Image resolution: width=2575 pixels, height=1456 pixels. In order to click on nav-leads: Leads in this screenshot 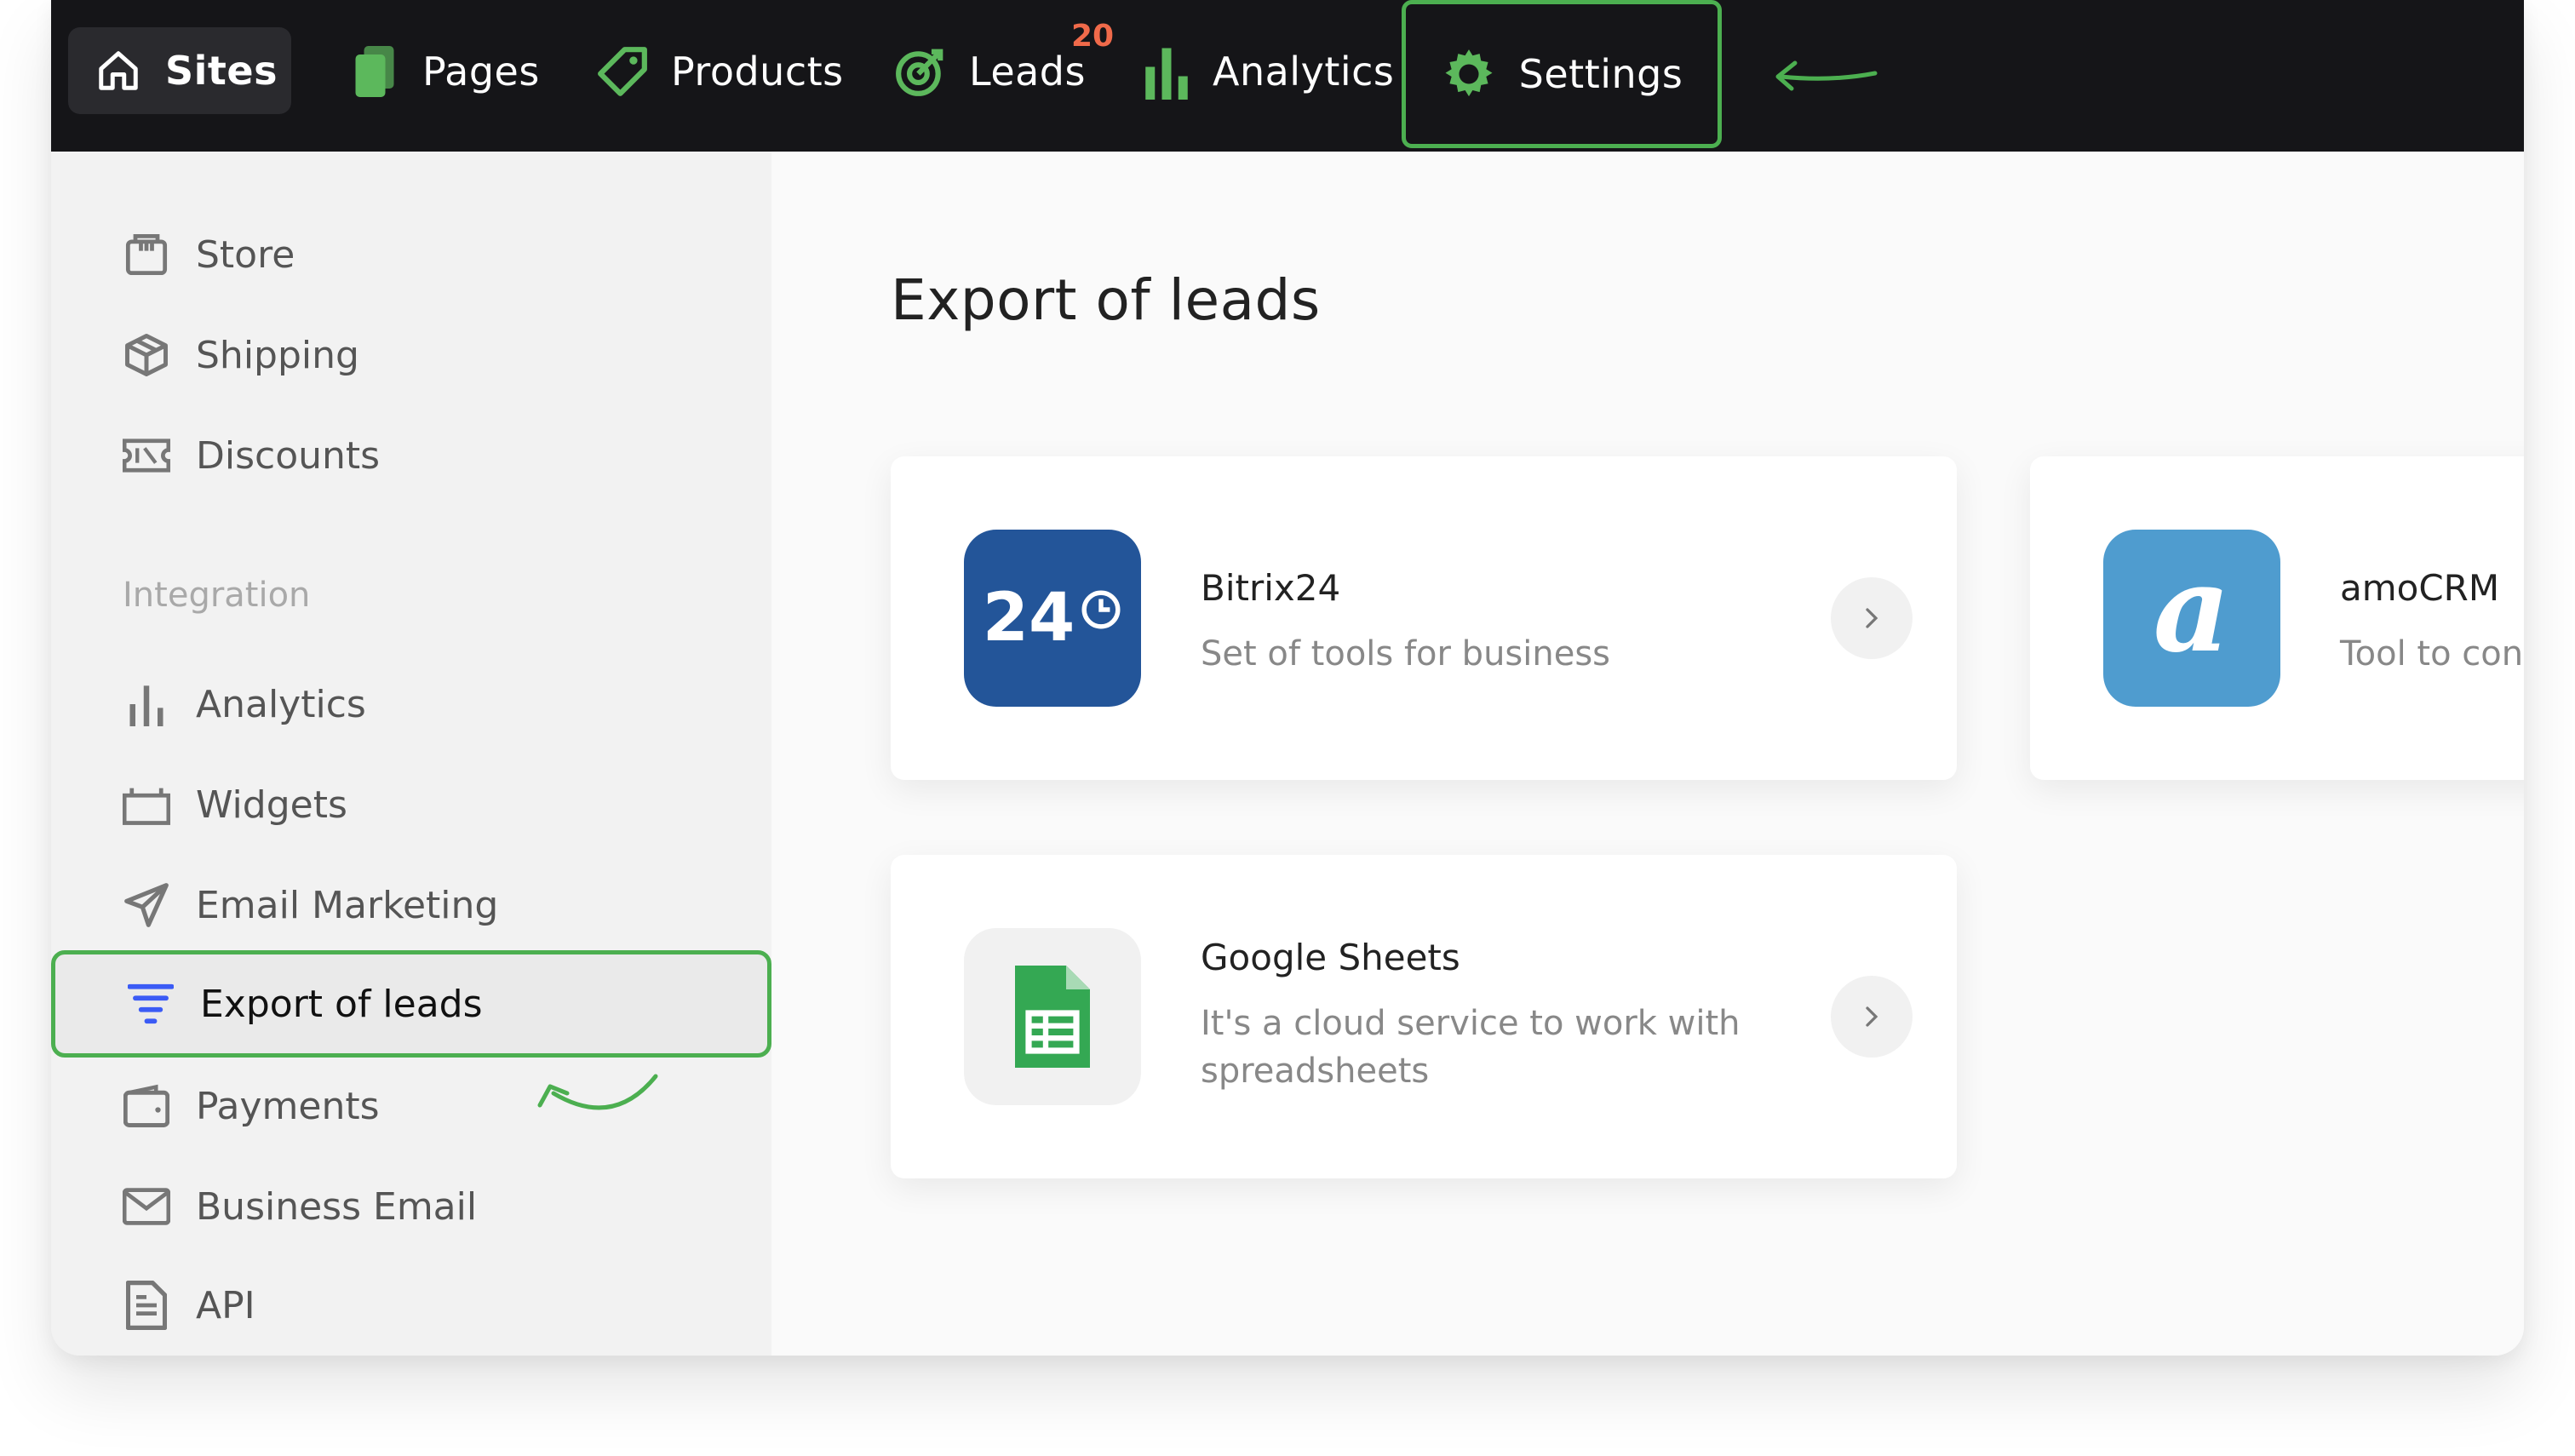, I will do `click(990, 71)`.